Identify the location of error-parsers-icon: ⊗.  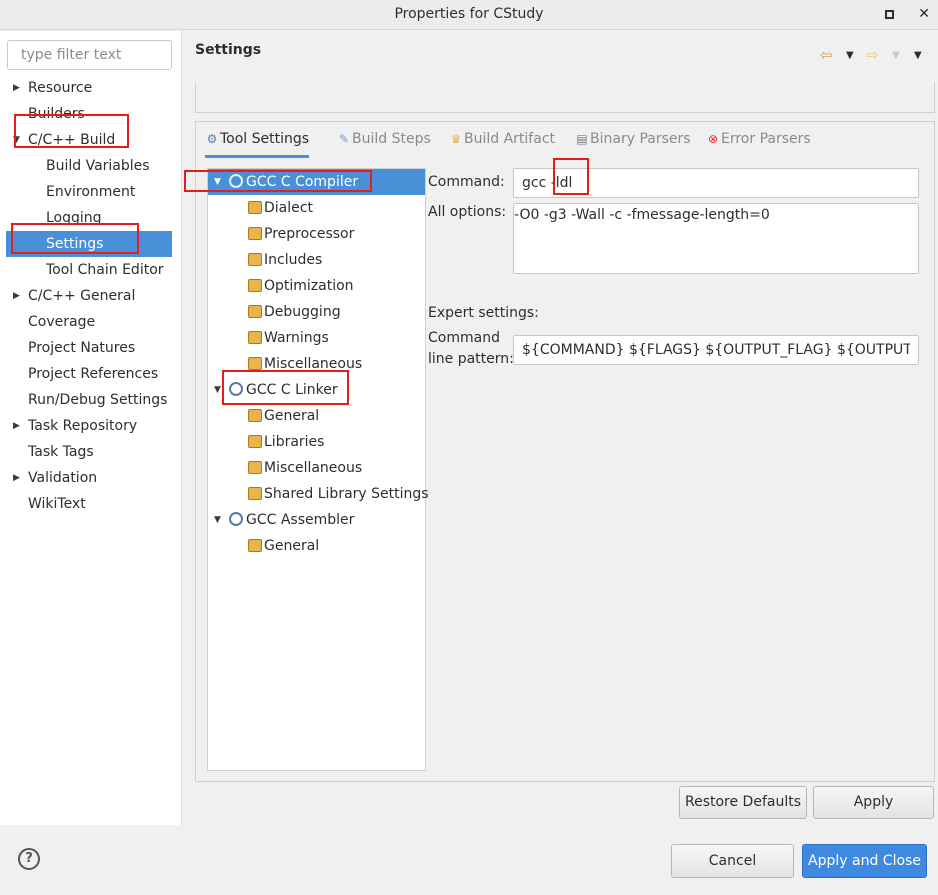
(713, 139).